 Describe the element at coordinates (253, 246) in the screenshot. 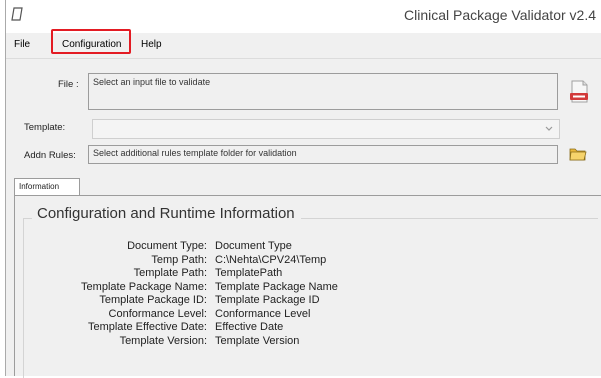

I see `info-value: Document Type` at that location.